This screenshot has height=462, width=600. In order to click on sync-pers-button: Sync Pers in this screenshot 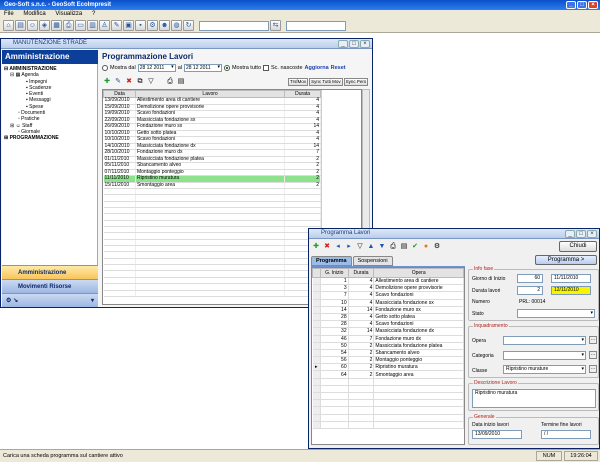, I will do `click(356, 81)`.